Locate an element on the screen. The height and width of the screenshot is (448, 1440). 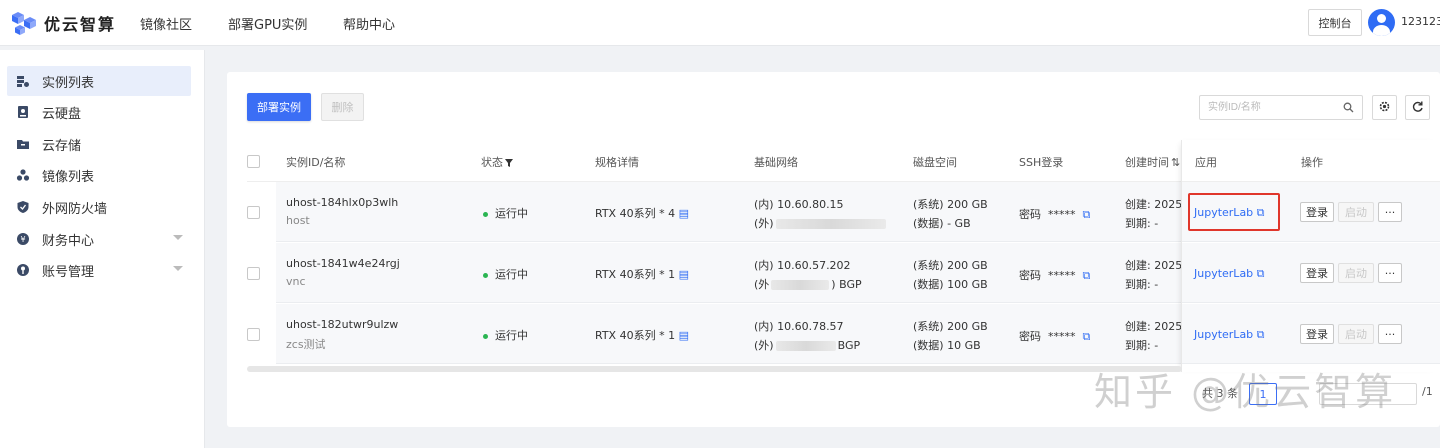
avatar is located at coordinates (1381, 22).